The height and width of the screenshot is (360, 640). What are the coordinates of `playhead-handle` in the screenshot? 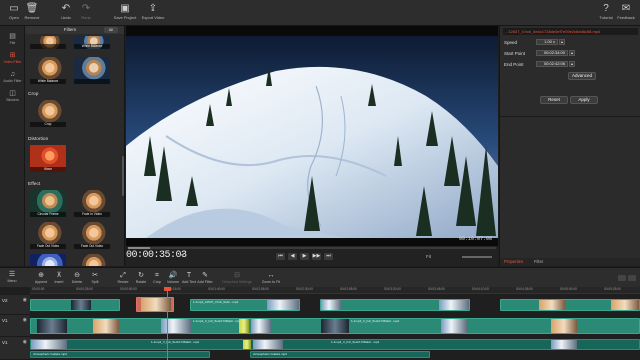 It's located at (167, 289).